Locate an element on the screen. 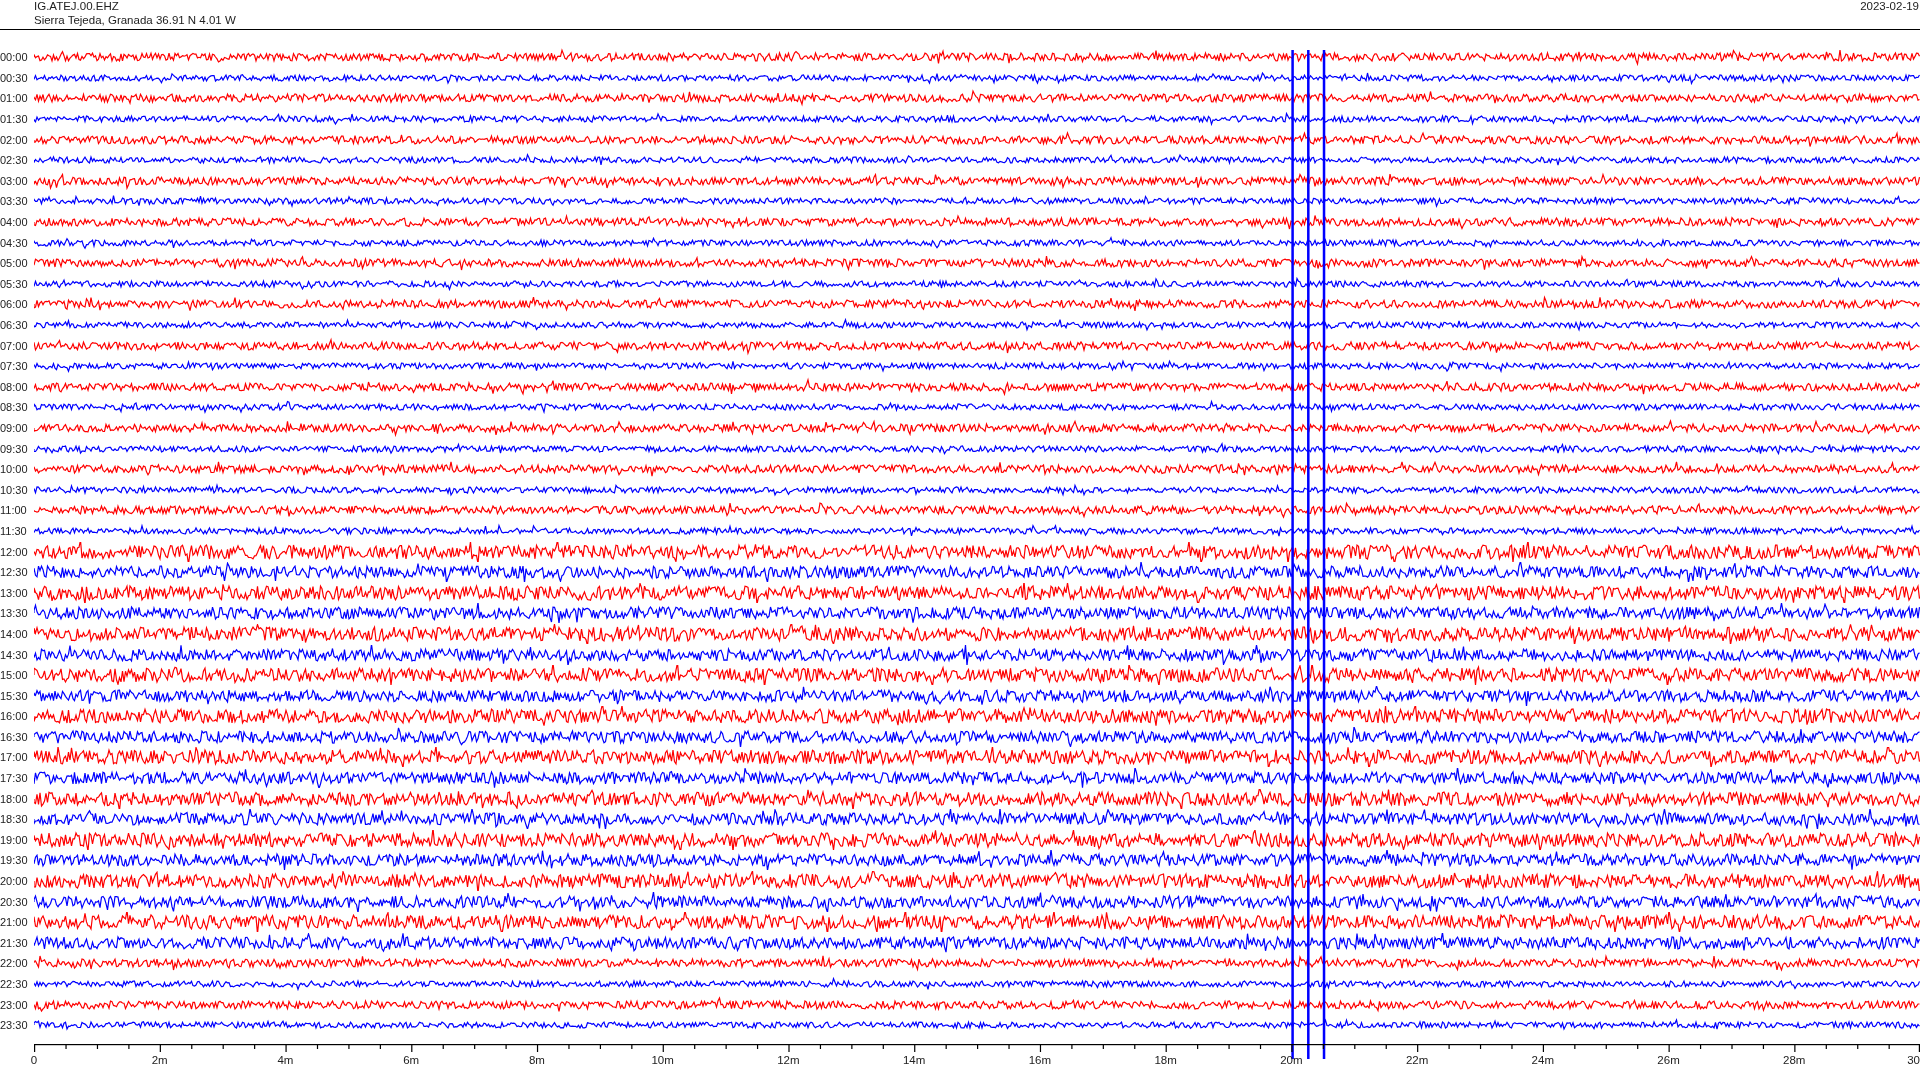 Image resolution: width=1920 pixels, height=1080 pixels. station-code: IG.ATEJ.00.EHZ is located at coordinates (77, 7).